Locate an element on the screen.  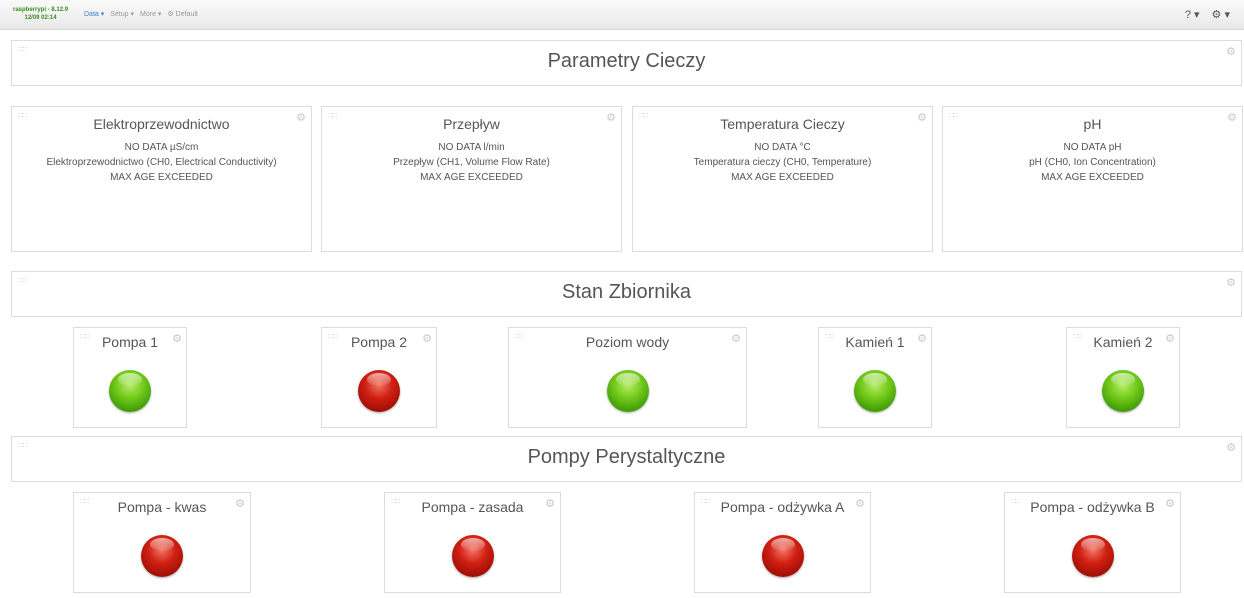
indicator-kamien-2: ∷∷ ⚙ Kamień 2 is located at coordinates (1123, 377).